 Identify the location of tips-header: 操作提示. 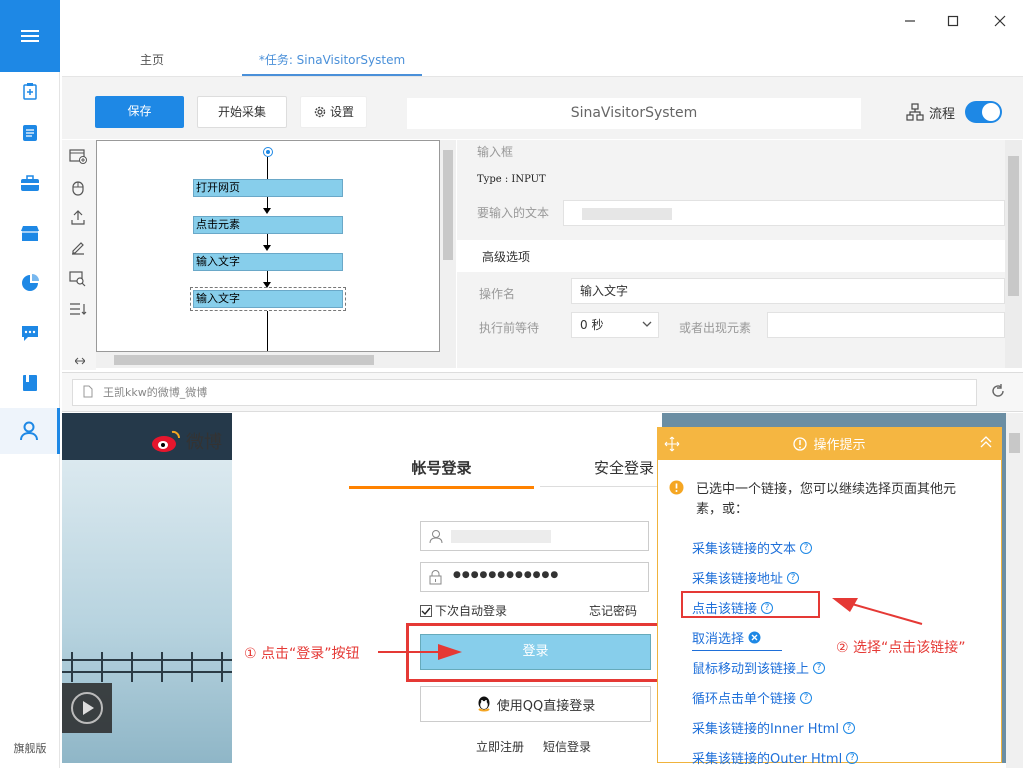
(829, 443).